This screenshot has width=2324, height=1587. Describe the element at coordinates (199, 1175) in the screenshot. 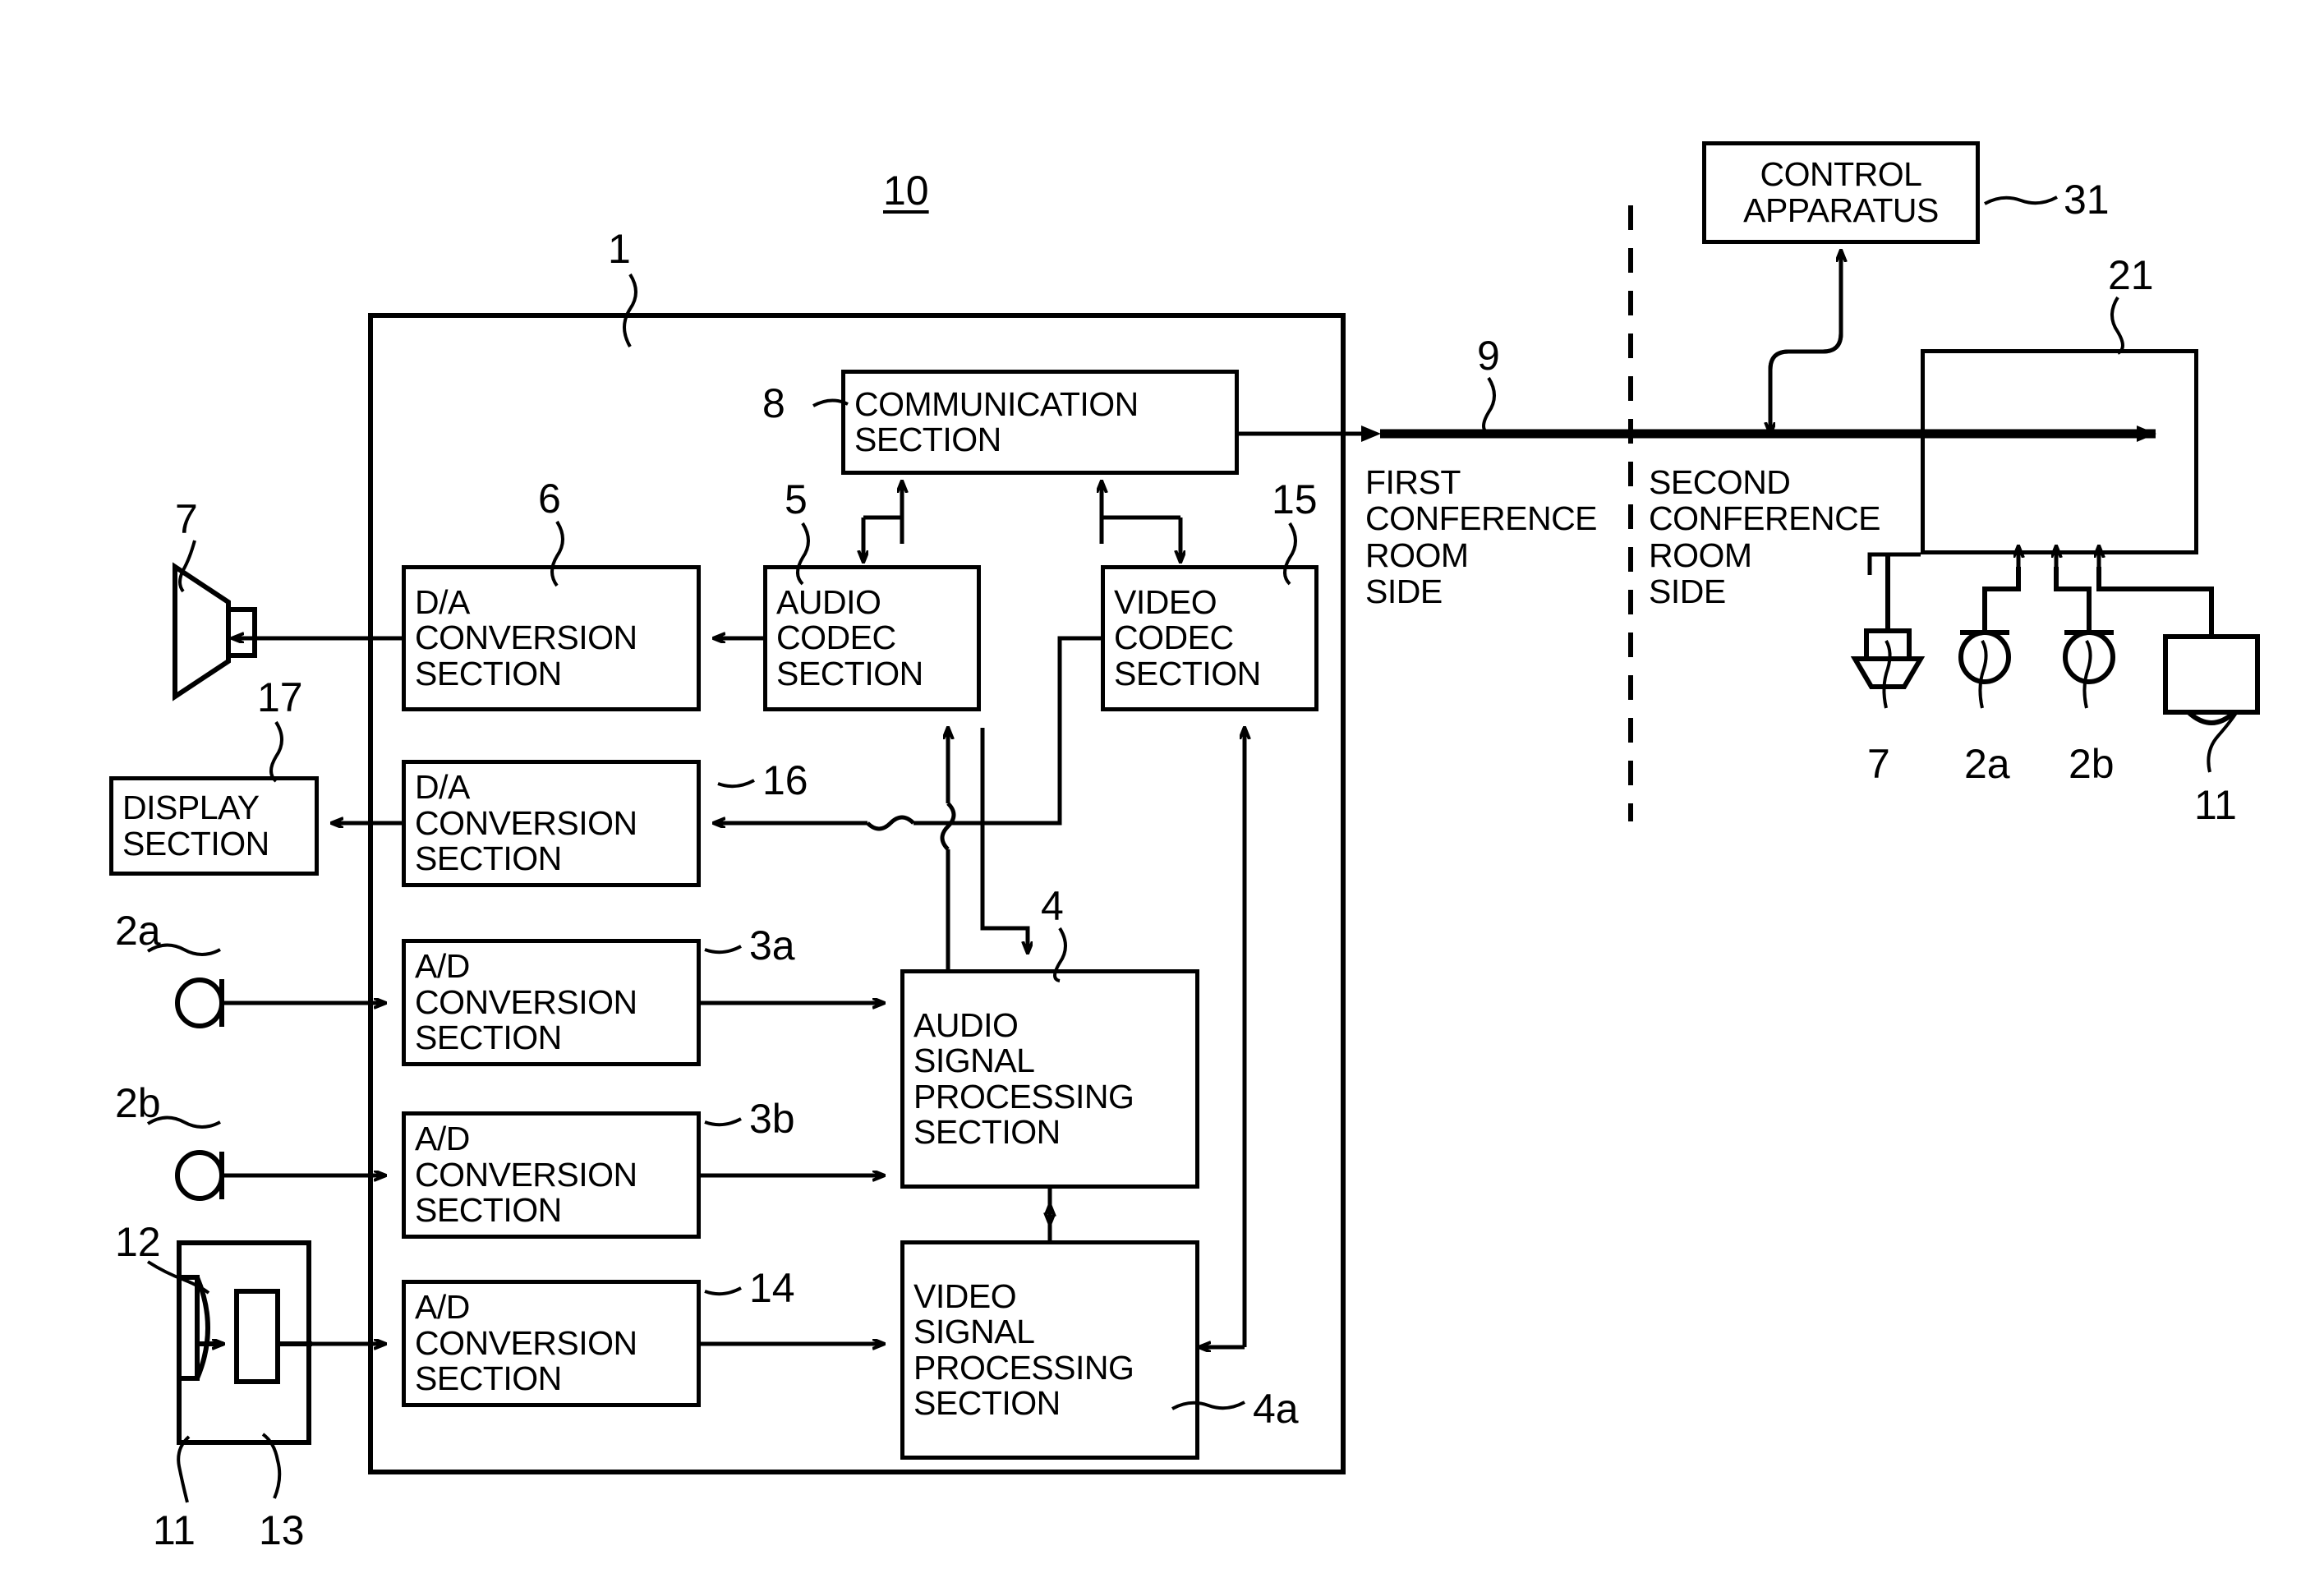

I see `microphone-icon-2b` at that location.